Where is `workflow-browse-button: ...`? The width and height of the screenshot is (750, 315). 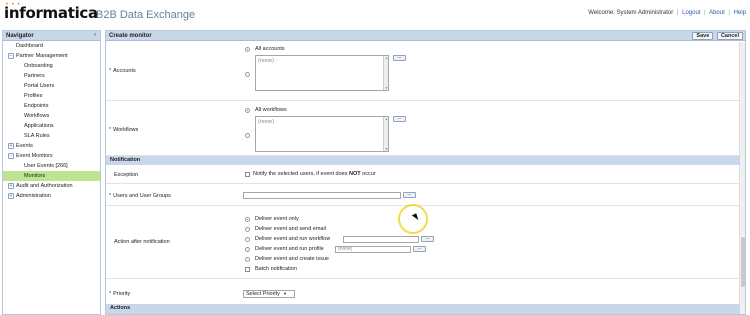 workflow-browse-button: ... is located at coordinates (427, 239).